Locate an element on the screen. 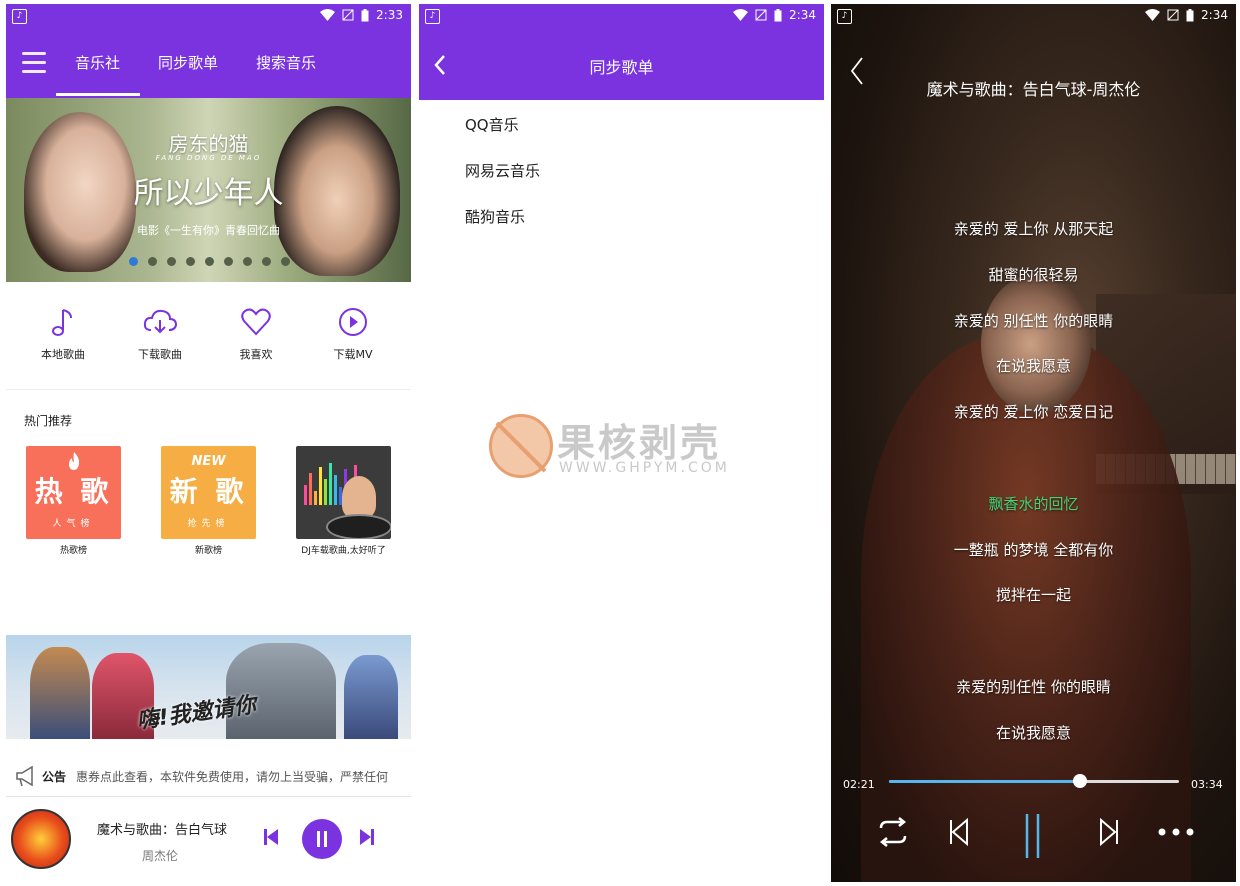  hot-songs-card: 热 歌 人气榜 热歌榜 is located at coordinates (73, 501).